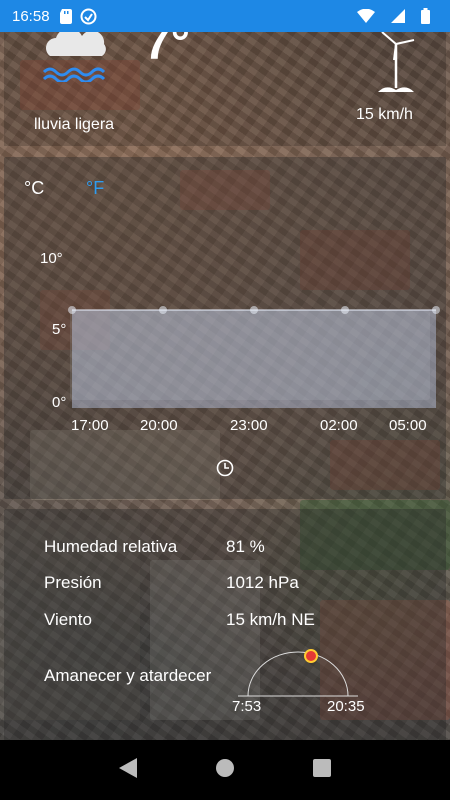  I want to click on temperature-chart, so click(254, 357).